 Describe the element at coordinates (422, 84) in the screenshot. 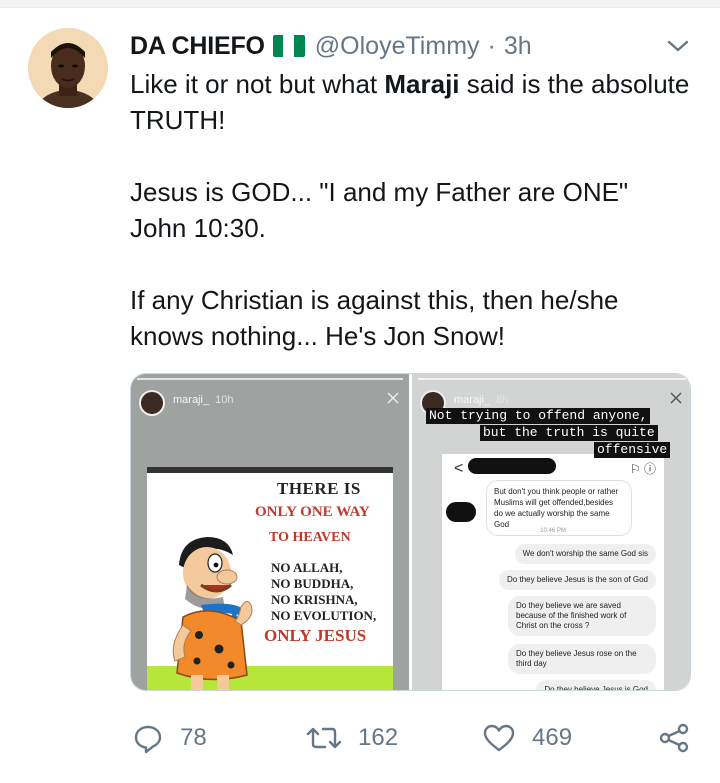

I see `bold-name: Maraji` at that location.